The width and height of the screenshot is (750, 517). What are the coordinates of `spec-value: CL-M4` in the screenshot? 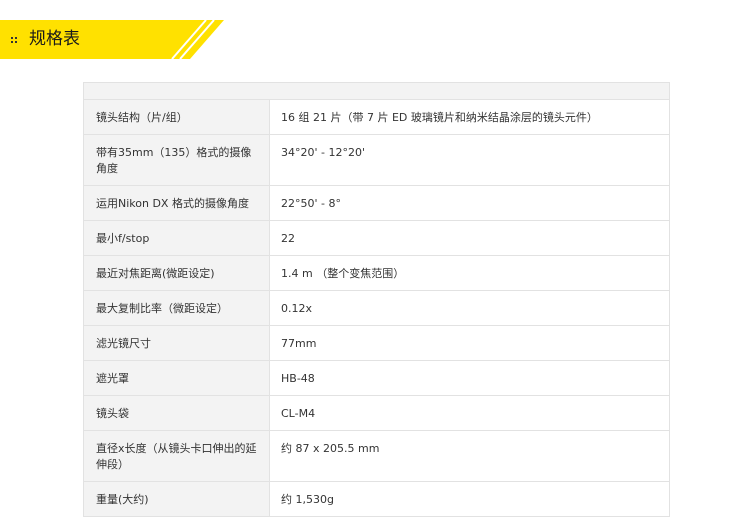 It's located at (298, 413).